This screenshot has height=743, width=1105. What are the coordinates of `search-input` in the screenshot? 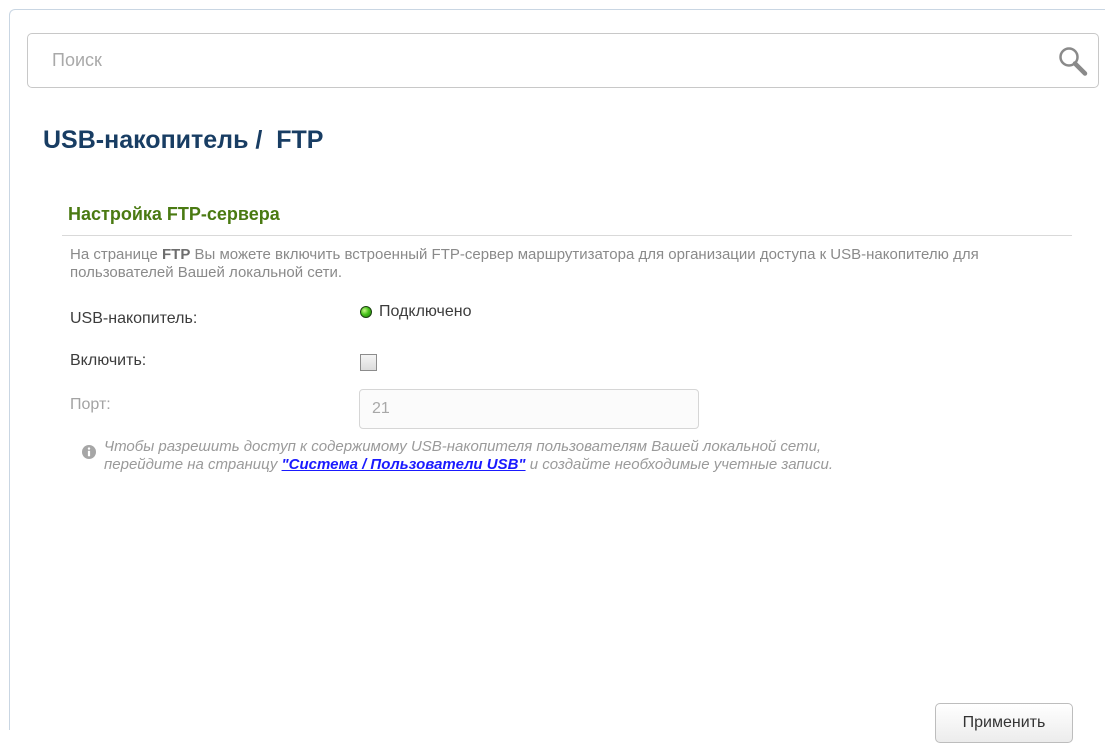 It's located at (518, 60).